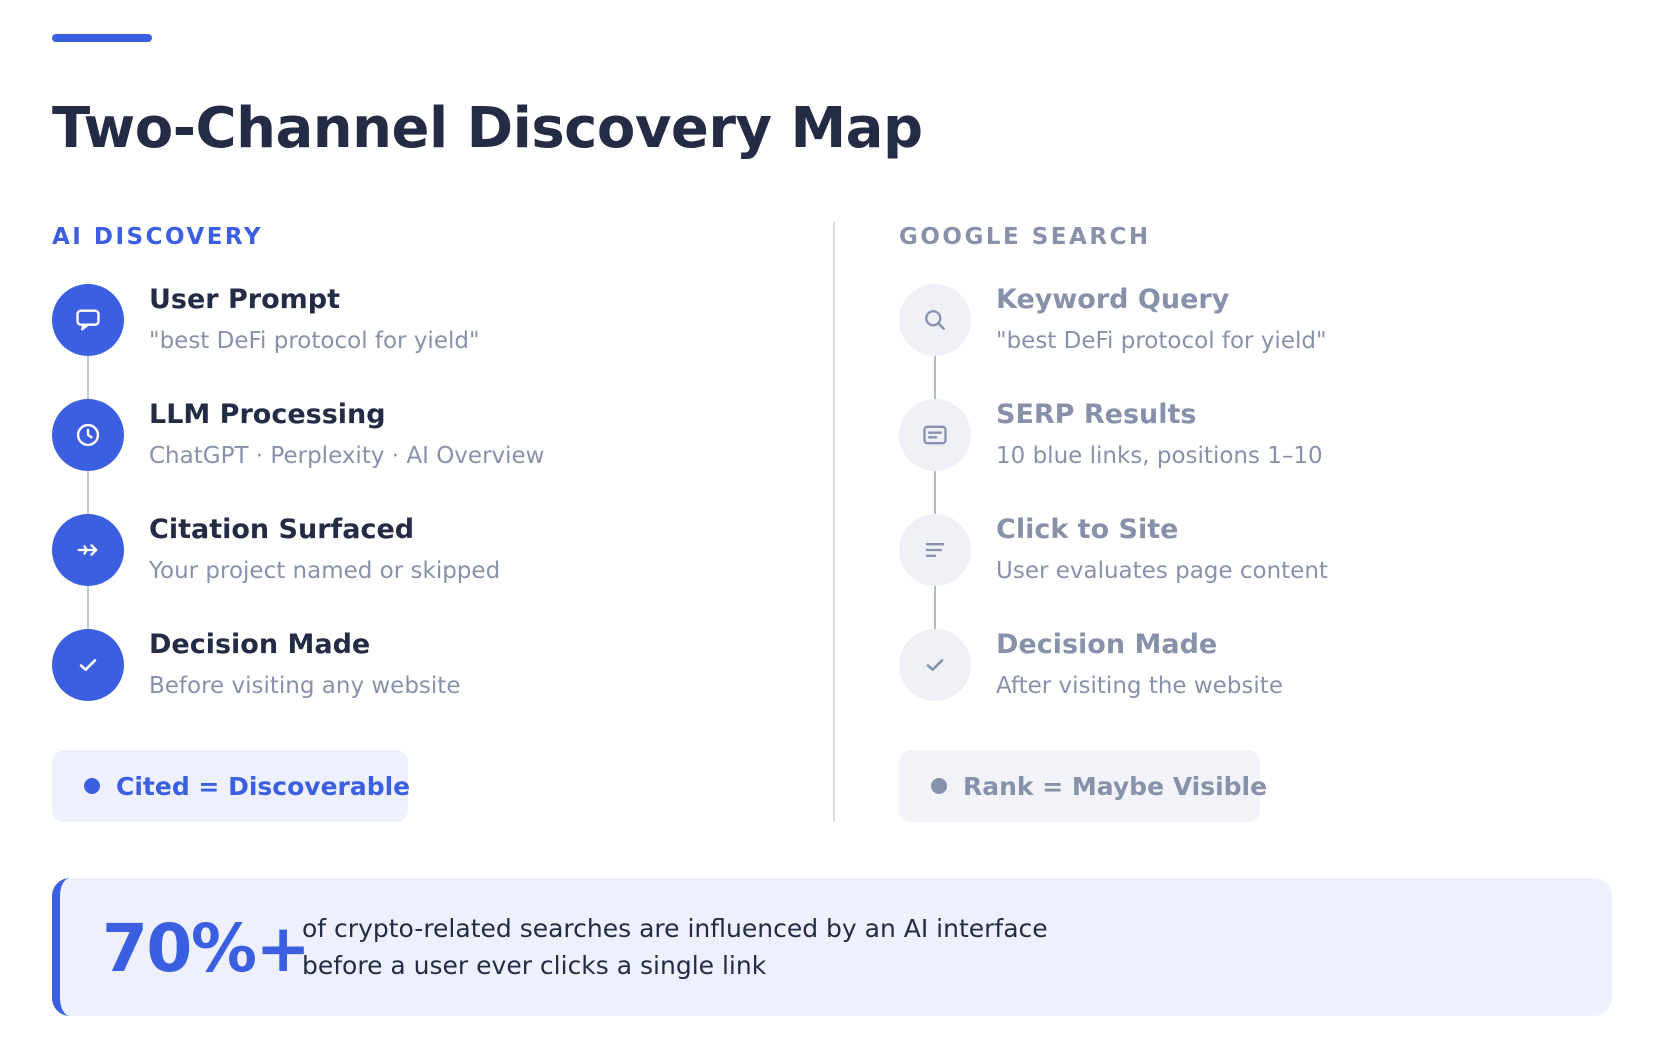  Describe the element at coordinates (347, 456) in the screenshot. I see `step-subtitle: ChatGPT · Perplexity · AI Overview` at that location.